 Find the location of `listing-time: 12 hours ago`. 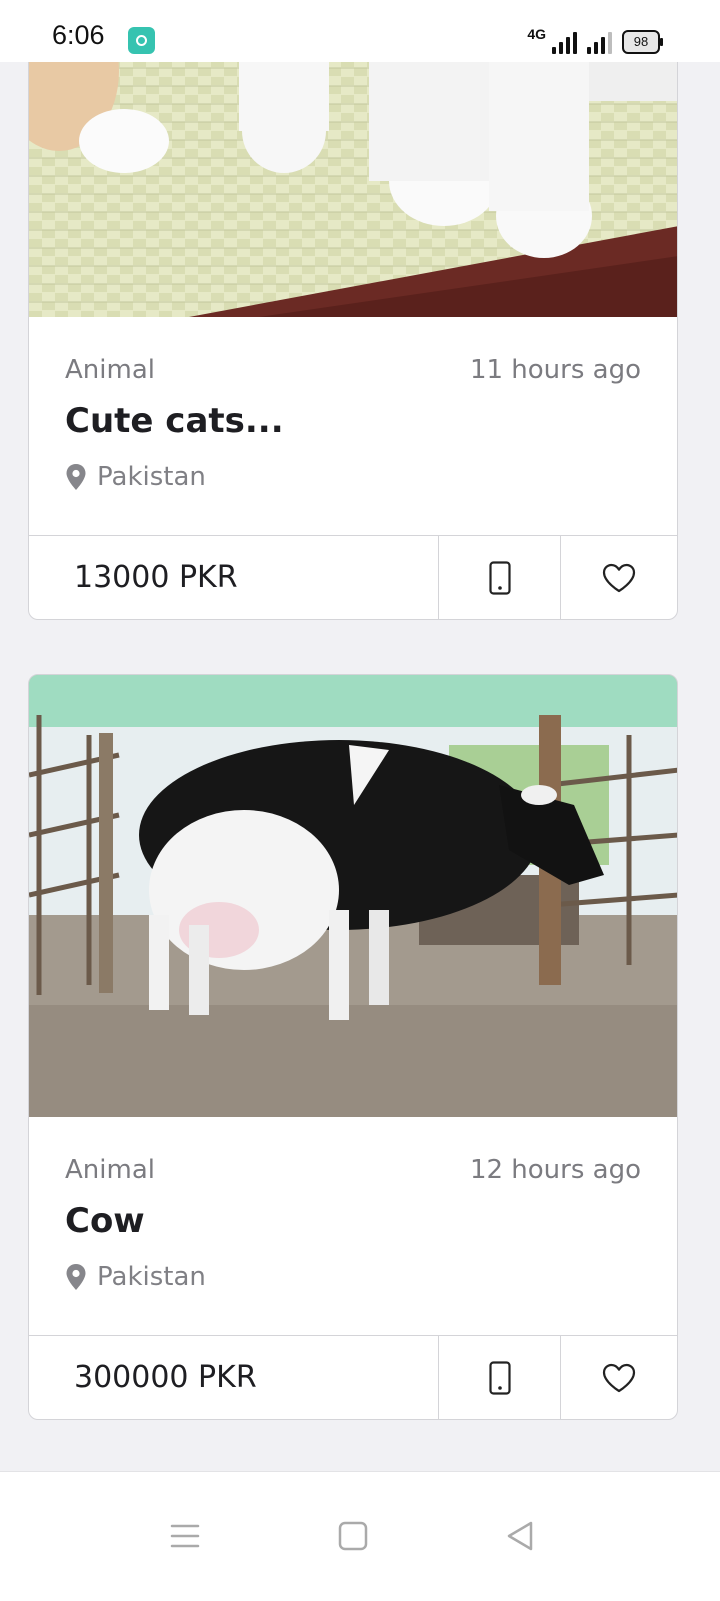

listing-time: 12 hours ago is located at coordinates (555, 1170).